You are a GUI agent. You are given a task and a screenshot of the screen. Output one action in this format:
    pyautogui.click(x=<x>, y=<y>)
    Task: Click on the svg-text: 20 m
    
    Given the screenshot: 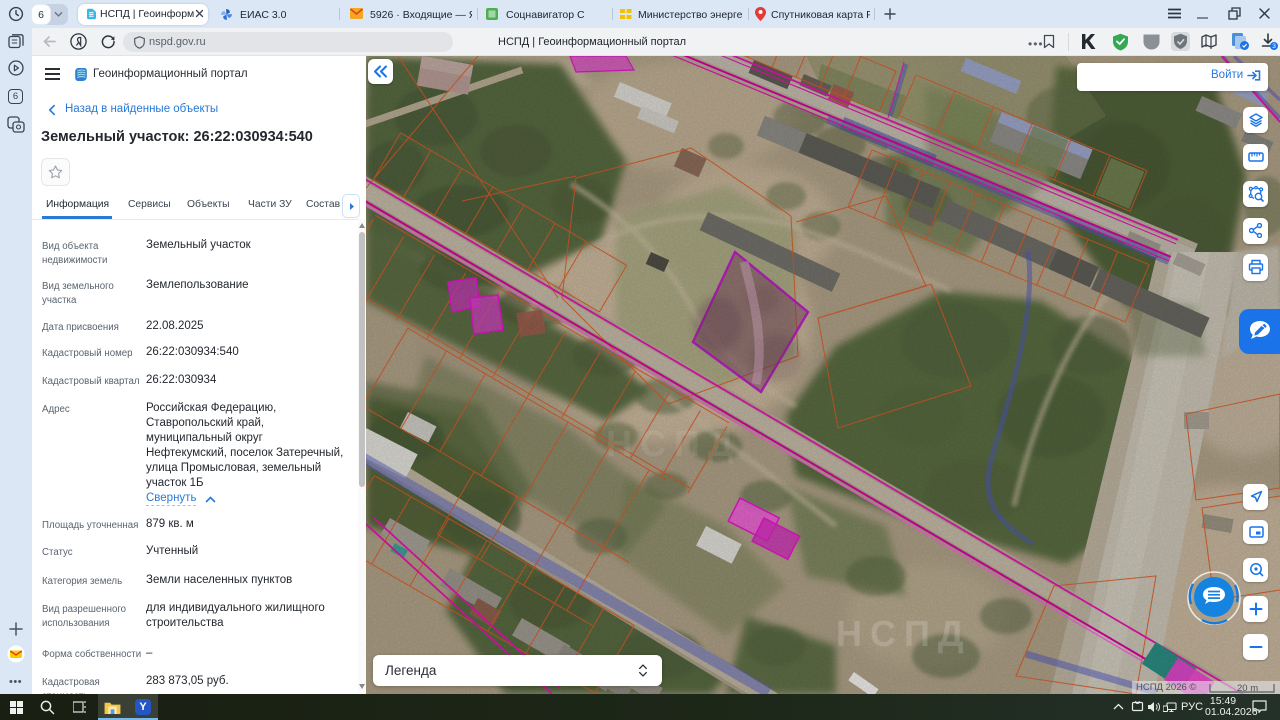 What is the action you would take?
    pyautogui.click(x=1247, y=688)
    